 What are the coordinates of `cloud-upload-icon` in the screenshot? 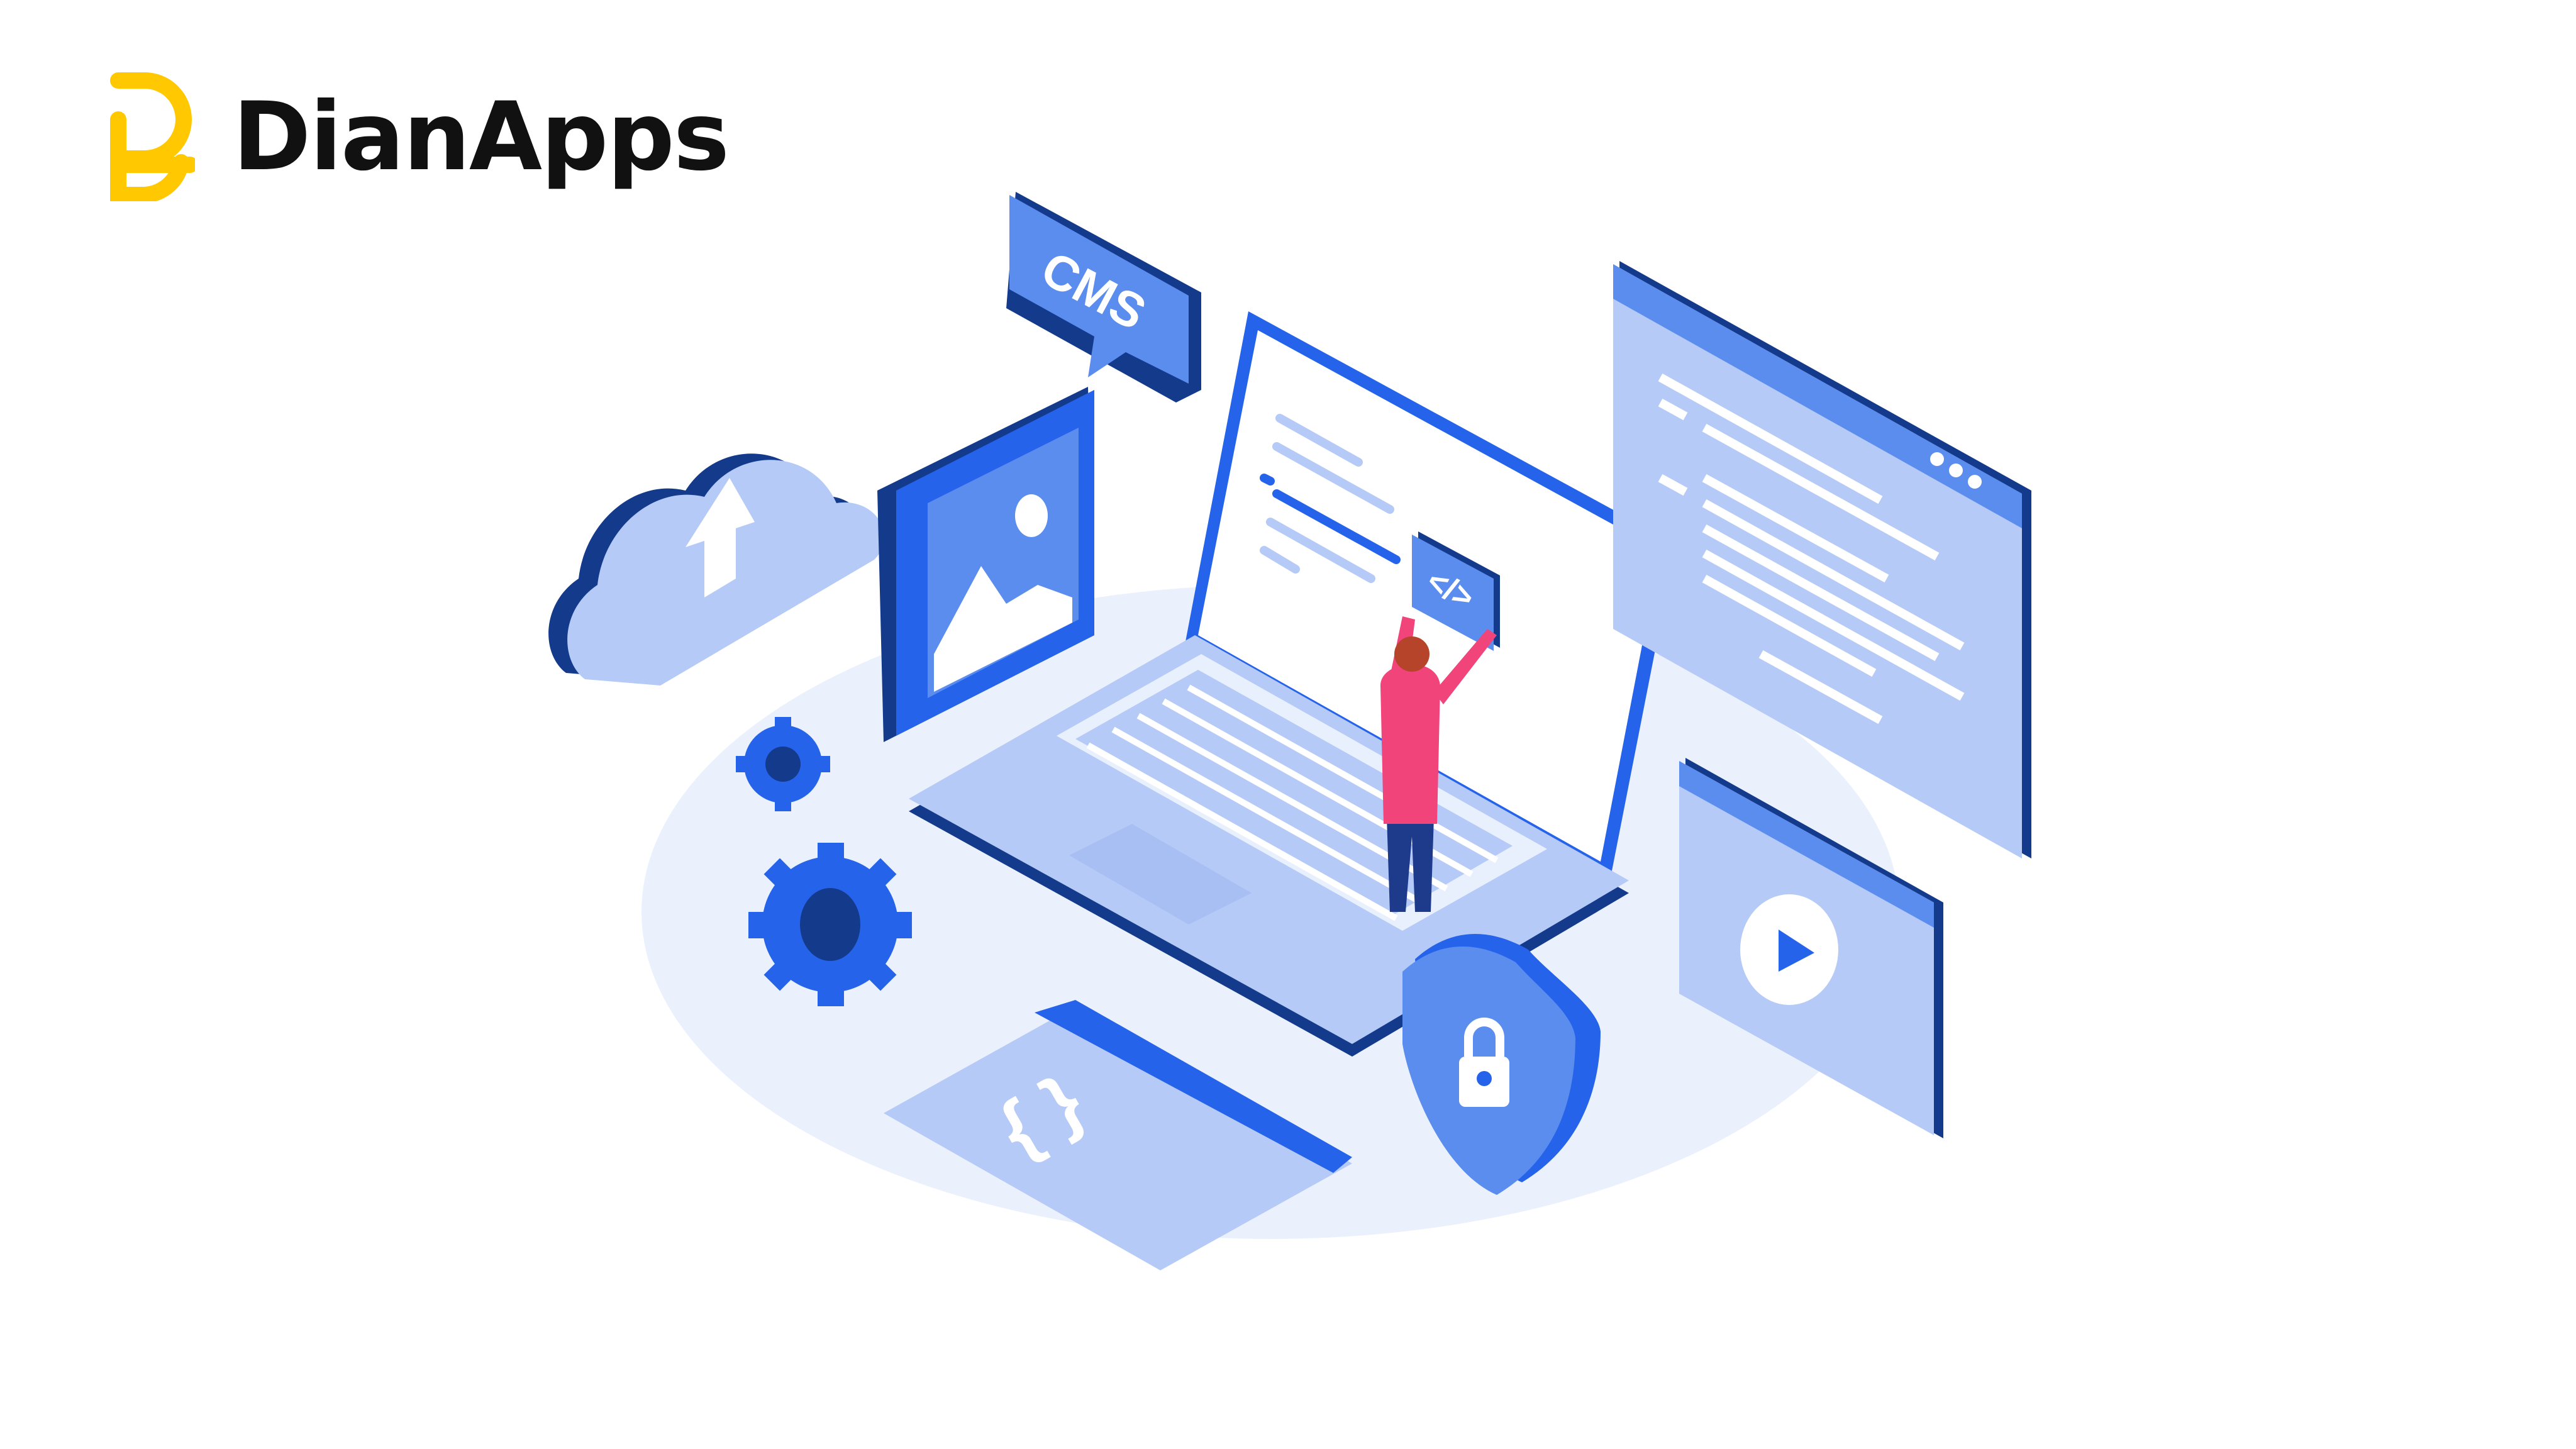 It's located at (716, 569).